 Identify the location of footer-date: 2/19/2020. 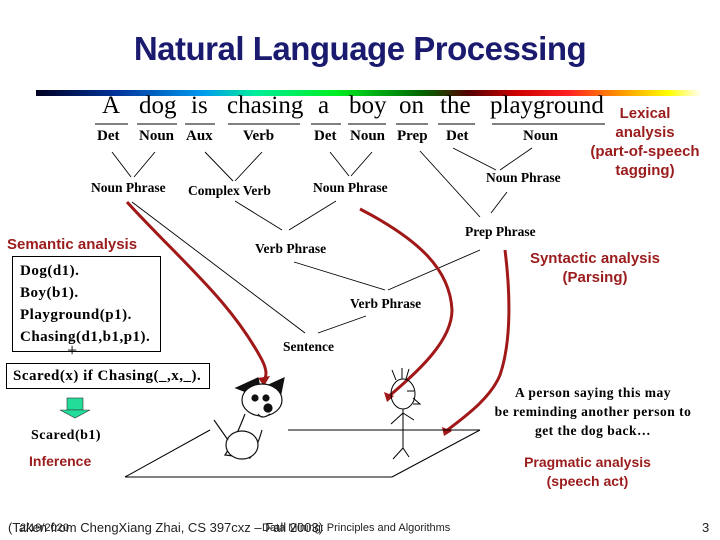
(44, 528).